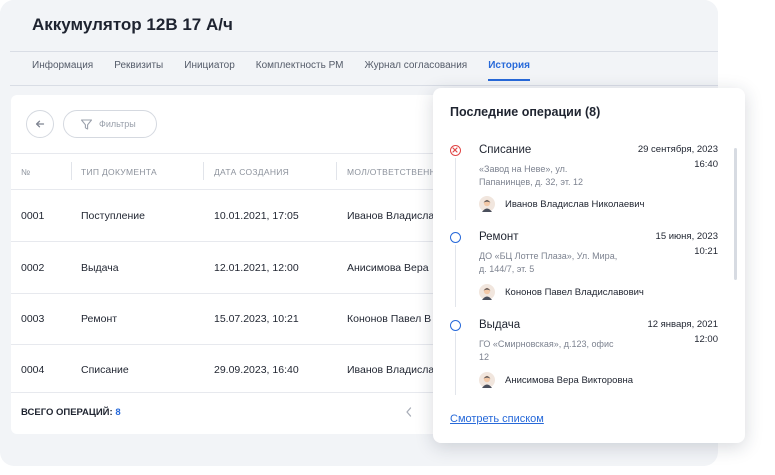 The image size is (775, 475). What do you see at coordinates (105, 370) in the screenshot?
I see `cell-doc-type: Списание` at bounding box center [105, 370].